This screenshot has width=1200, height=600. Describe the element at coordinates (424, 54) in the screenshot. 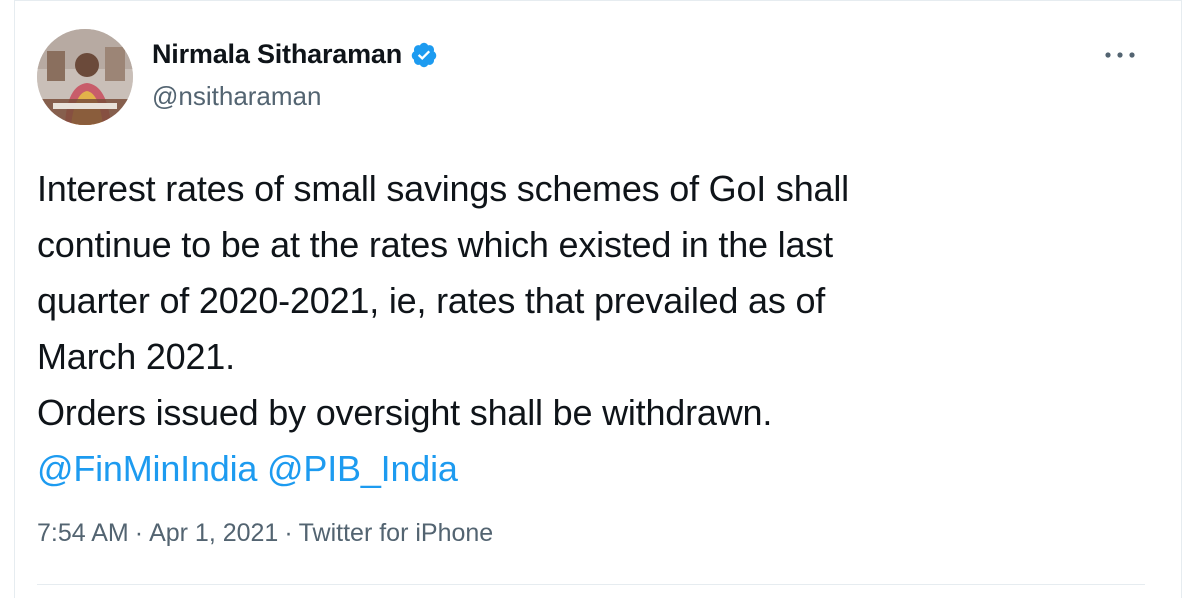

I see `verified-badge-icon` at that location.